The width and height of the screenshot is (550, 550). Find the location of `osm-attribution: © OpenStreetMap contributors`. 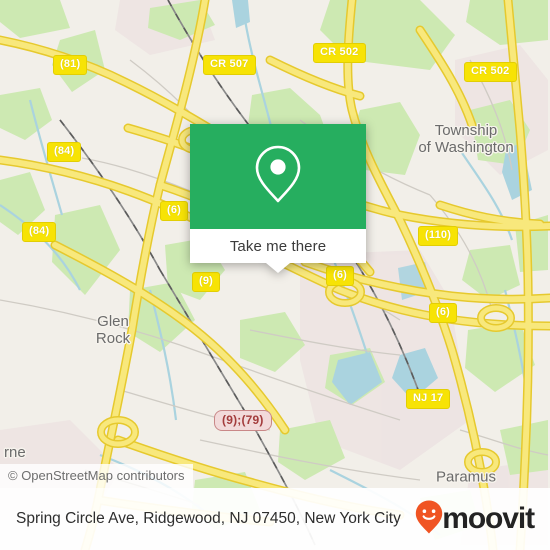

osm-attribution: © OpenStreetMap contributors is located at coordinates (96, 476).